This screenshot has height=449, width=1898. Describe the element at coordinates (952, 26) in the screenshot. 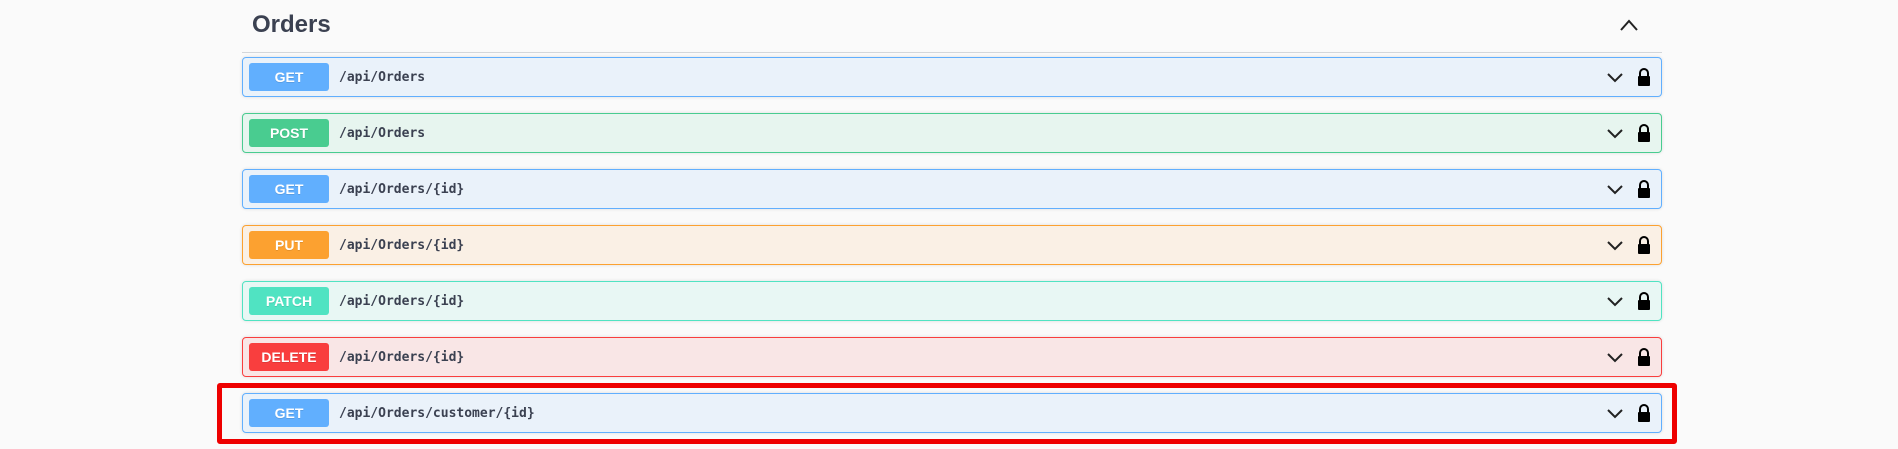

I see `section-header: Orders` at that location.